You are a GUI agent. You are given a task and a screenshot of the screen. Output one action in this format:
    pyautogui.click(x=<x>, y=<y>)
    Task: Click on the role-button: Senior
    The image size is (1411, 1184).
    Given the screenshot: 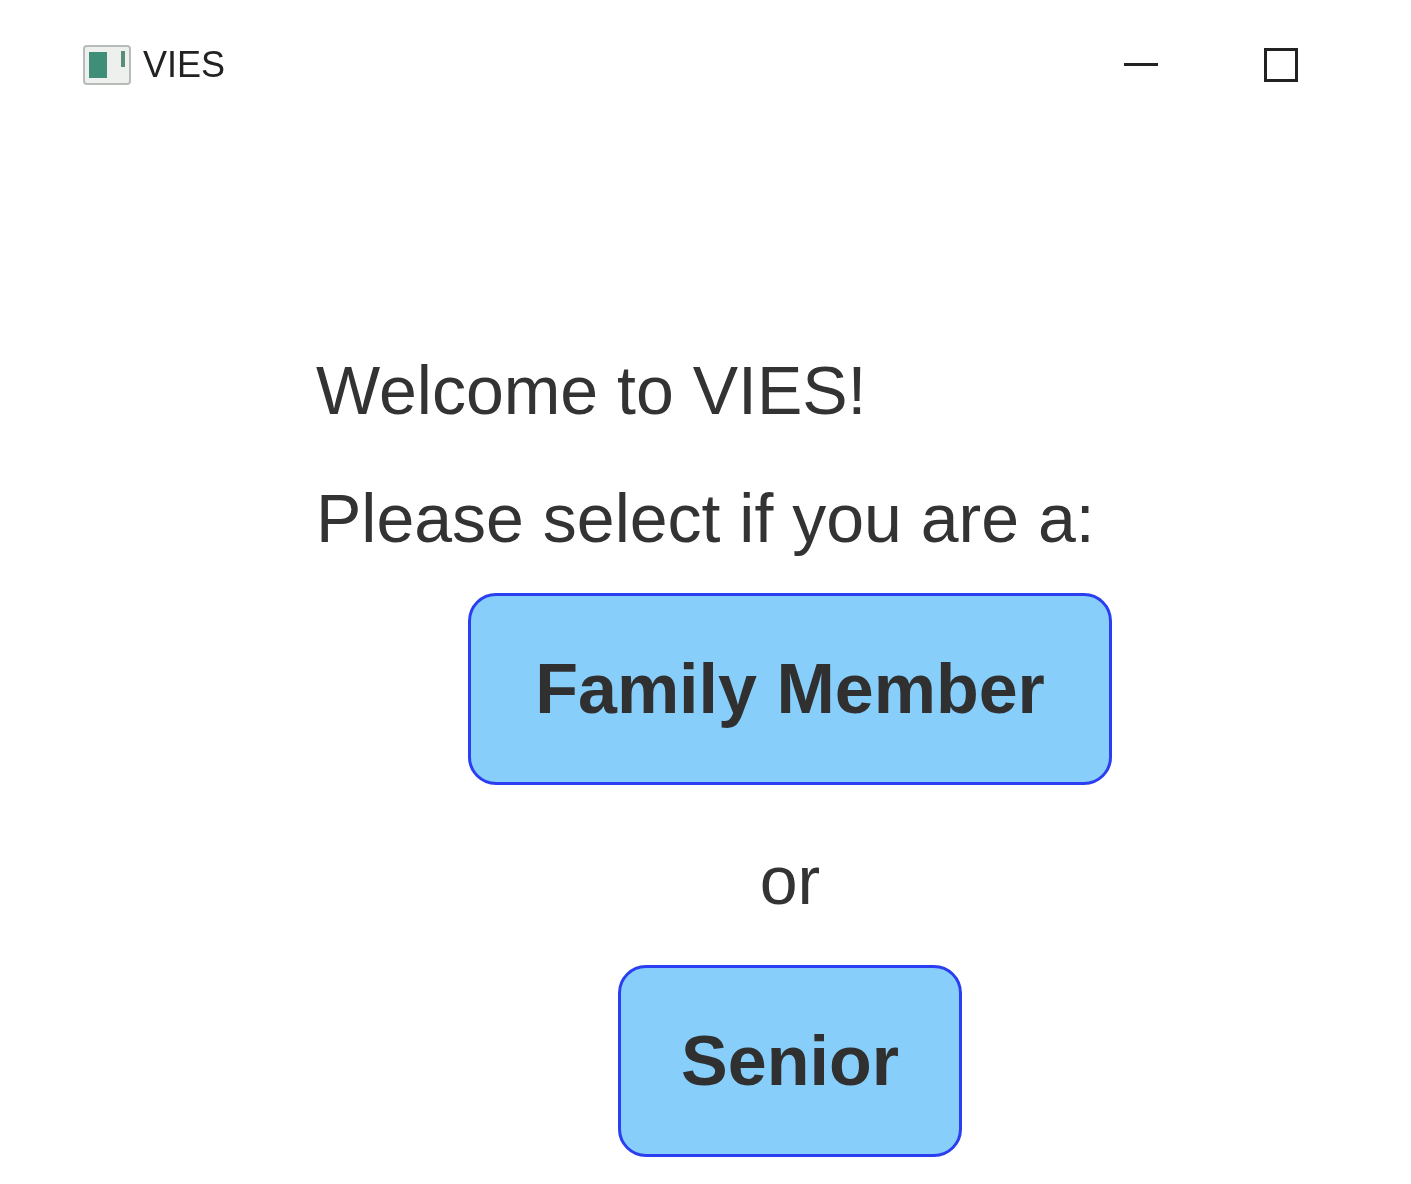 What is the action you would take?
    pyautogui.click(x=790, y=1061)
    